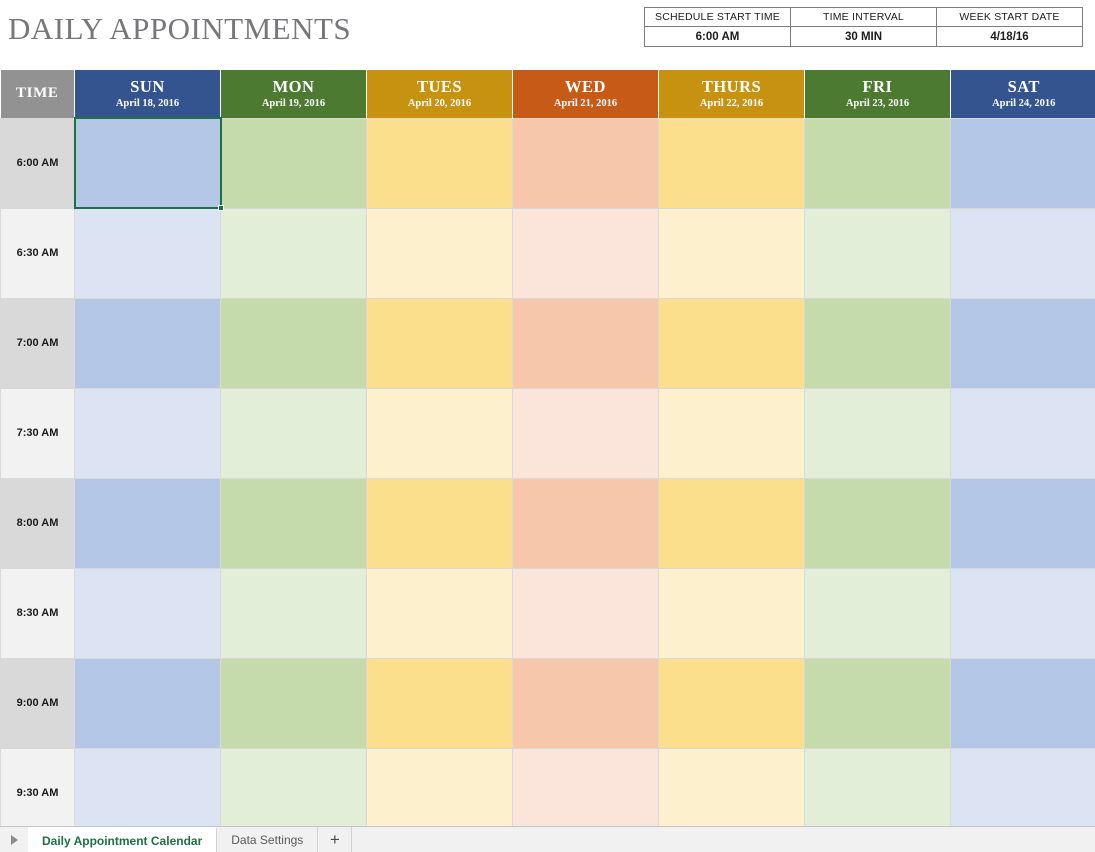  Describe the element at coordinates (37, 523) in the screenshot. I see `time-slot-label: 8:00 AM` at that location.